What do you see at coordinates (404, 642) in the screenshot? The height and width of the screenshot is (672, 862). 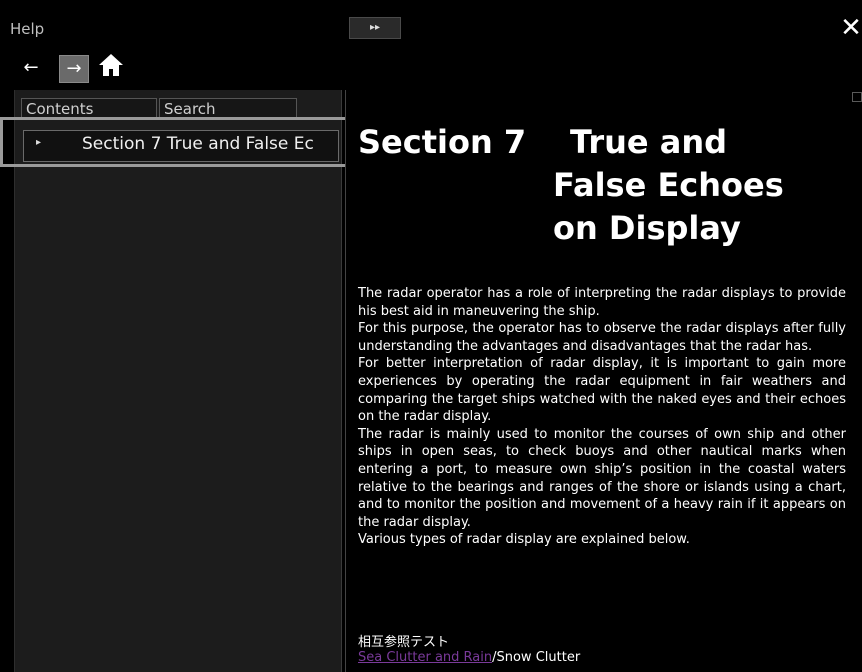 I see `cross-reference-label: 相互参照テスト` at bounding box center [404, 642].